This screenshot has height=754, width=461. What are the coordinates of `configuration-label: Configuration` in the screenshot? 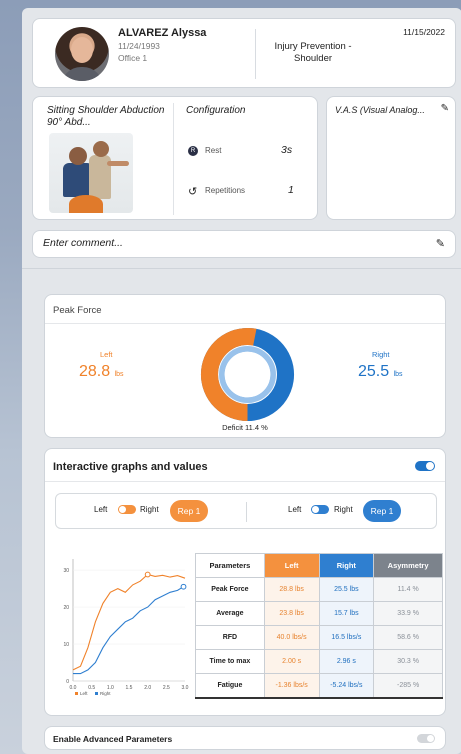 It's located at (216, 110).